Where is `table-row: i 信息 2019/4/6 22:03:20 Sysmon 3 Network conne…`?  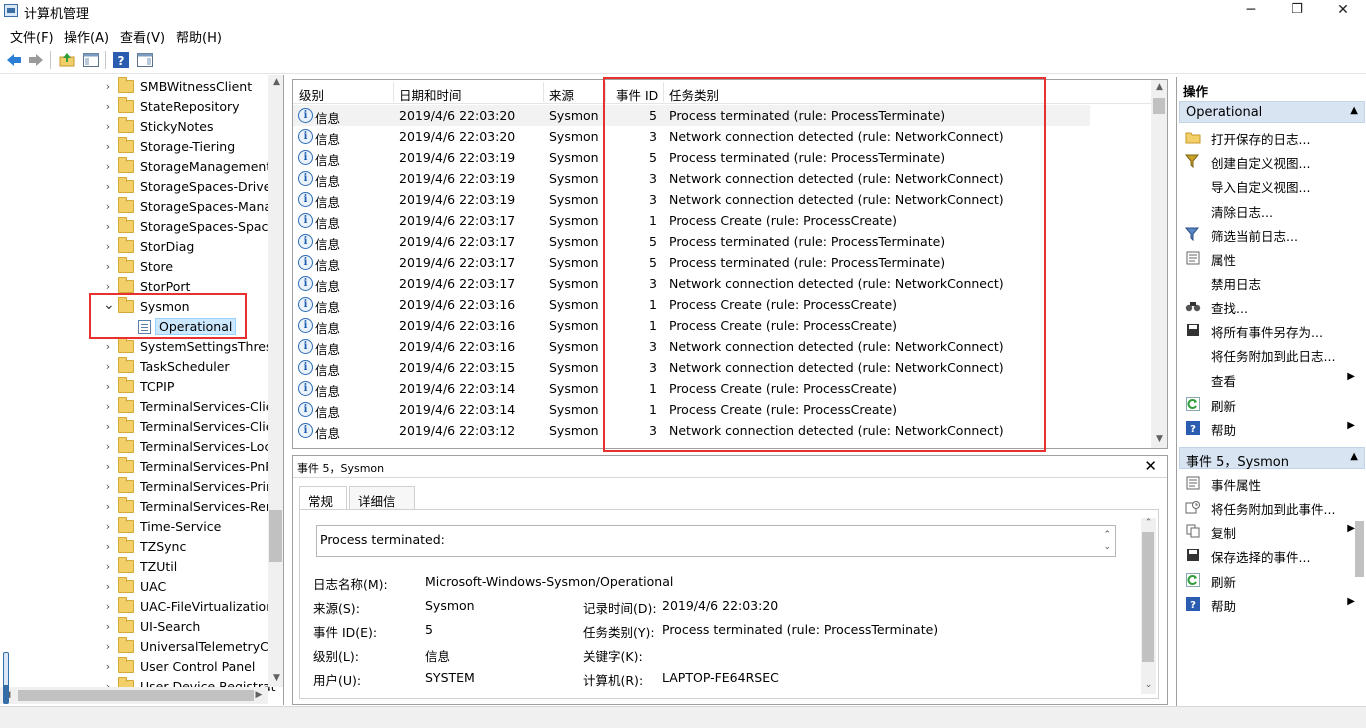 table-row: i 信息 2019/4/6 22:03:20 Sysmon 3 Network conne… is located at coordinates (723, 136).